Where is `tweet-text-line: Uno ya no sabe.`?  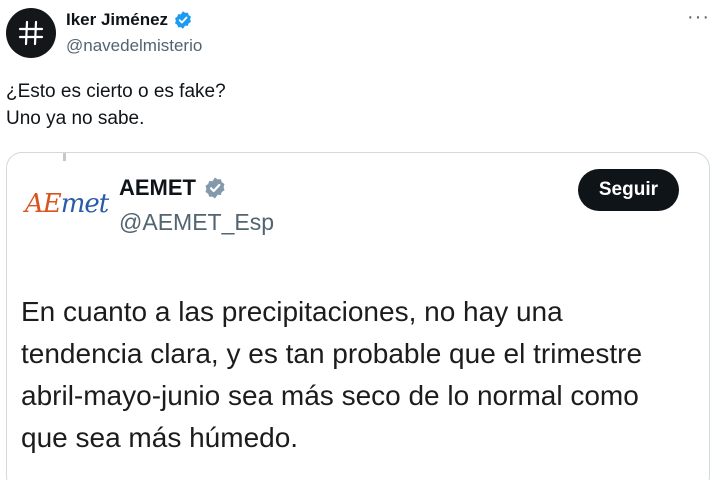 tweet-text-line: Uno ya no sabe. is located at coordinates (75, 118).